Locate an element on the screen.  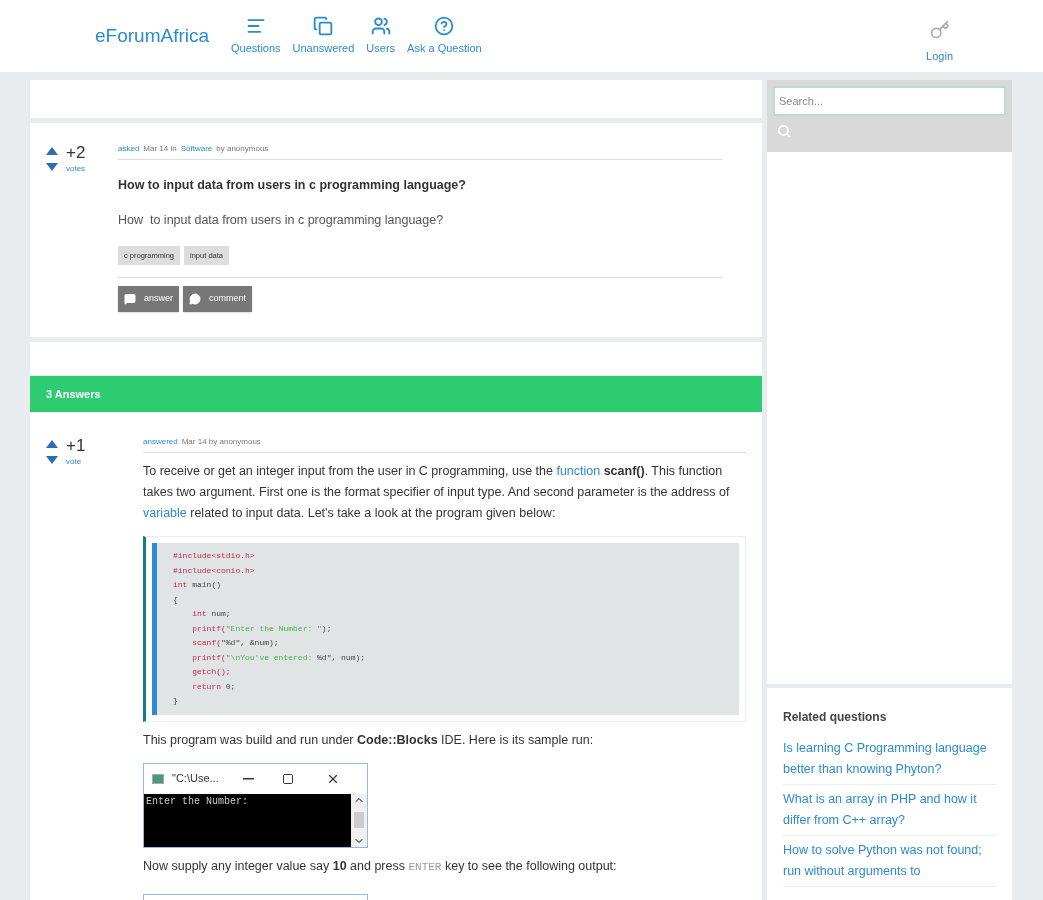
console-output: Enter the Number: is located at coordinates (247, 820).